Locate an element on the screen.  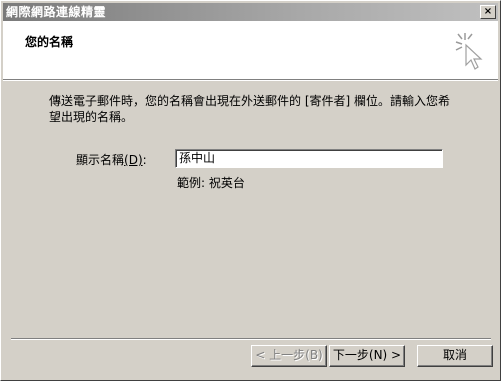
footer-divider is located at coordinates (251, 339).